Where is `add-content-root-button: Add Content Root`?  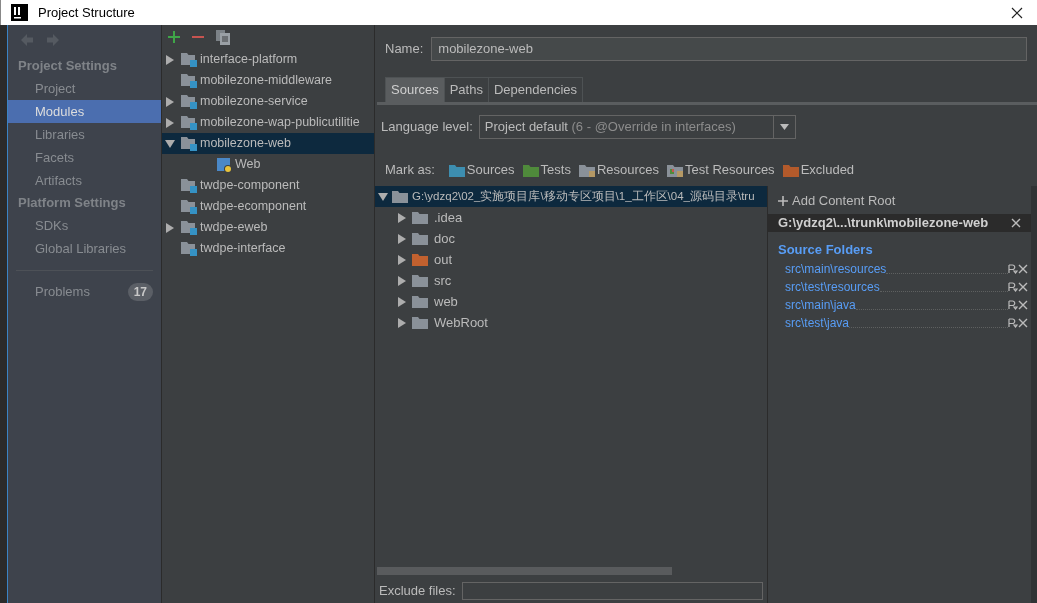
add-content-root-button: Add Content Root is located at coordinates (899, 201).